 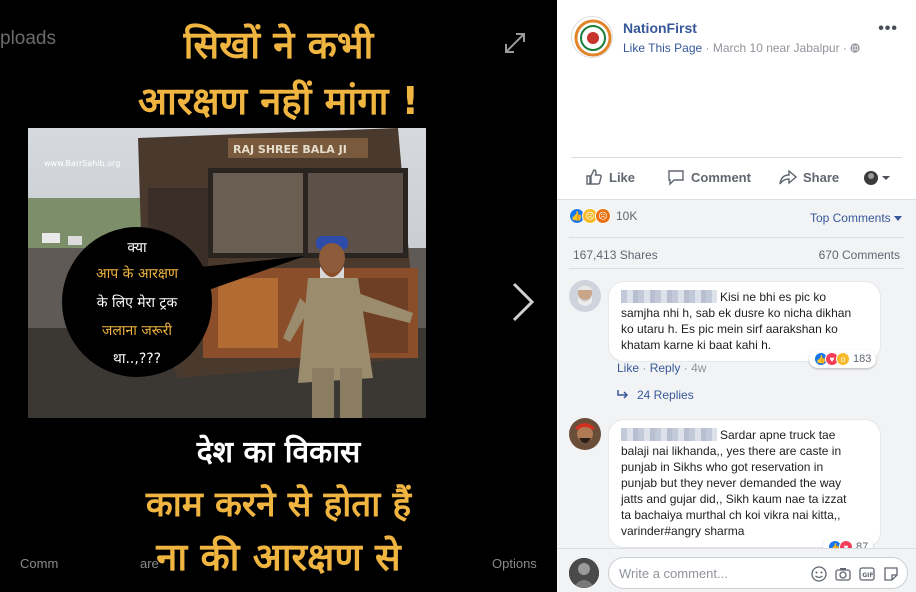 I want to click on comment-bubble-icon, so click(x=676, y=178).